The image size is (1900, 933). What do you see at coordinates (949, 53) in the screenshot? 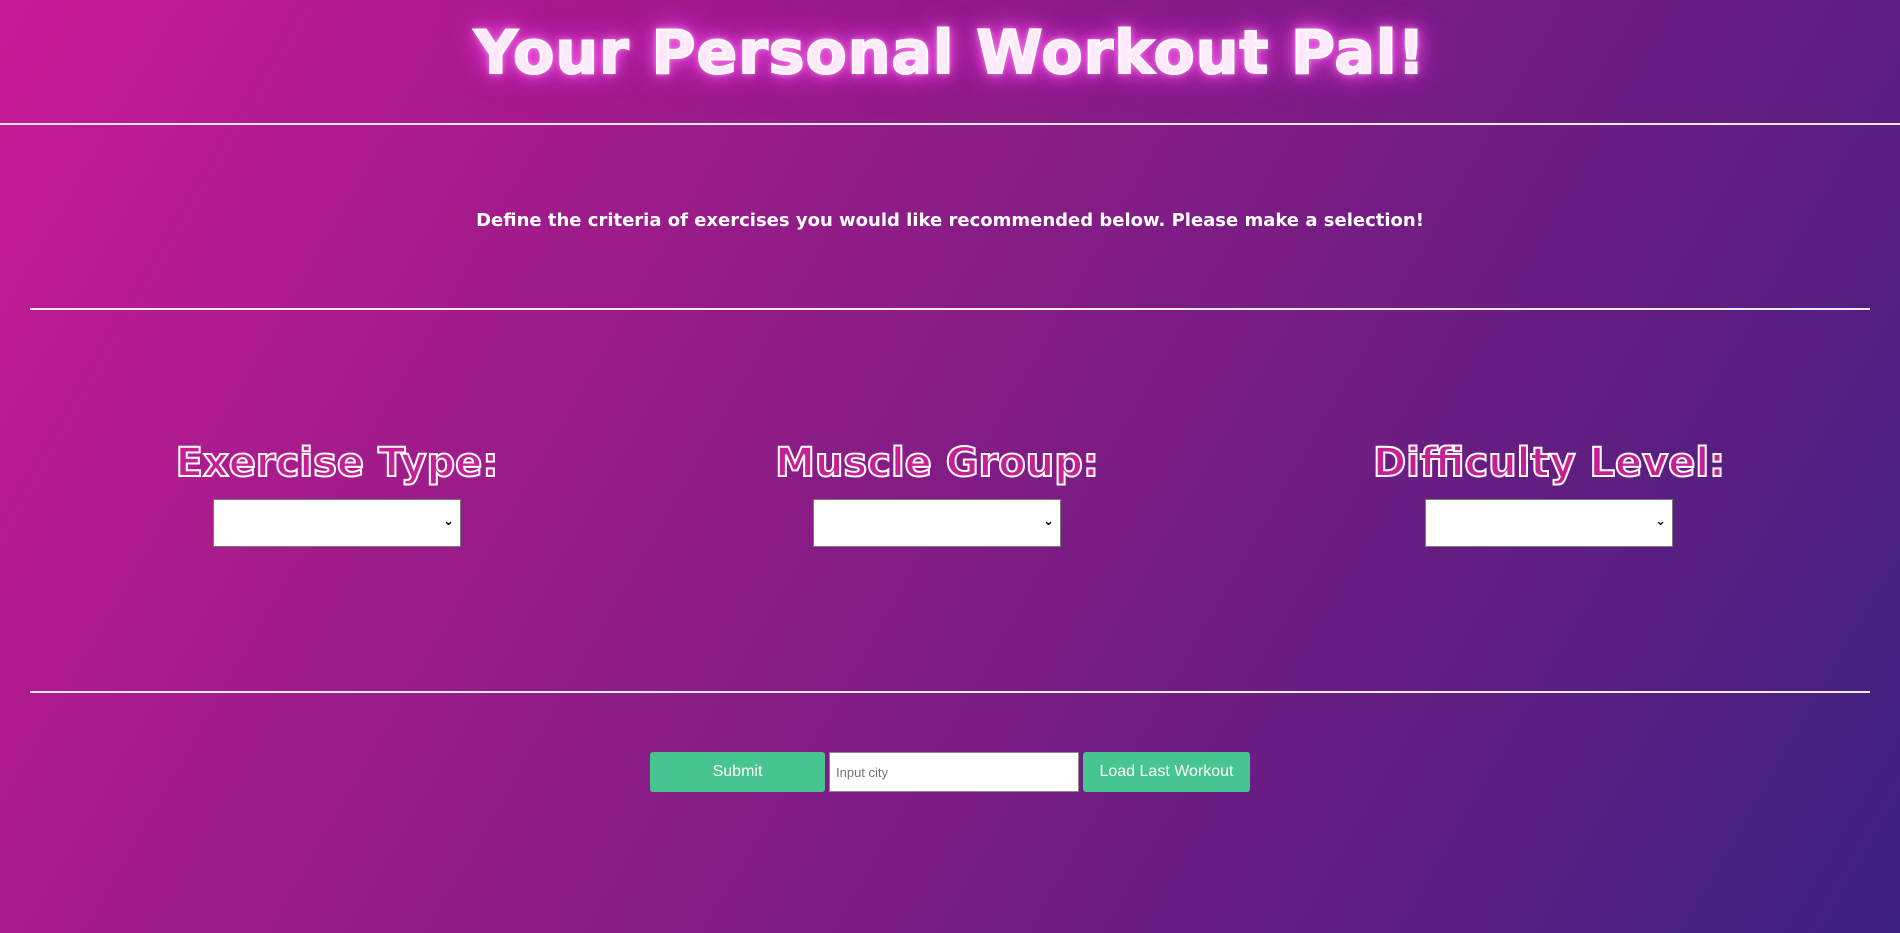
I see `page-title: Your Personal Workout Pal!` at bounding box center [949, 53].